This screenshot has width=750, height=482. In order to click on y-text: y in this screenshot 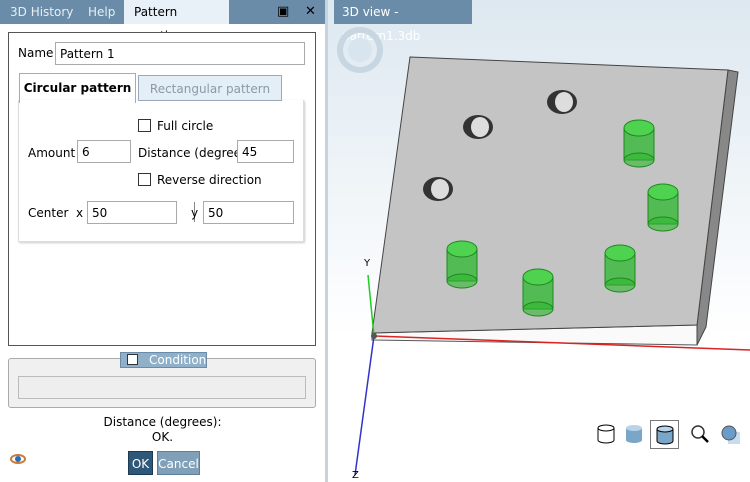, I will do `click(195, 213)`.